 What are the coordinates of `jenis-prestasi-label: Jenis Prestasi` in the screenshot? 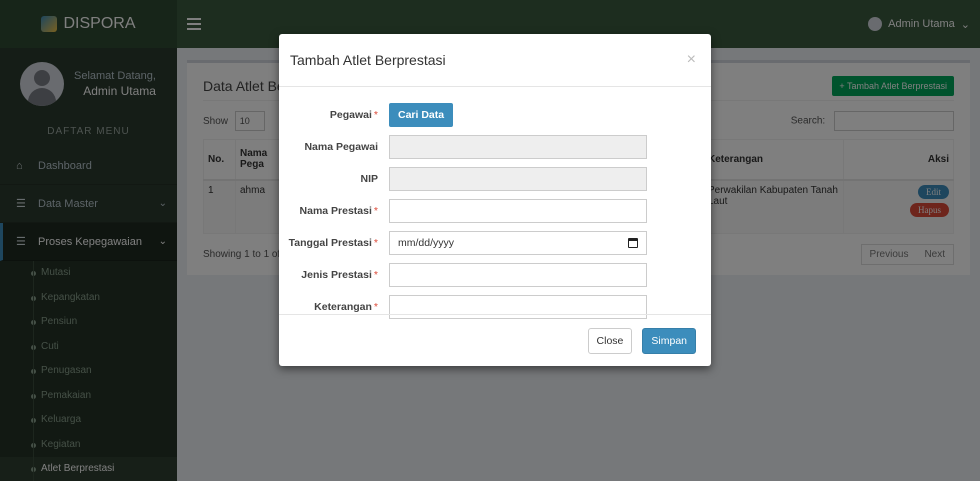 It's located at (336, 275).